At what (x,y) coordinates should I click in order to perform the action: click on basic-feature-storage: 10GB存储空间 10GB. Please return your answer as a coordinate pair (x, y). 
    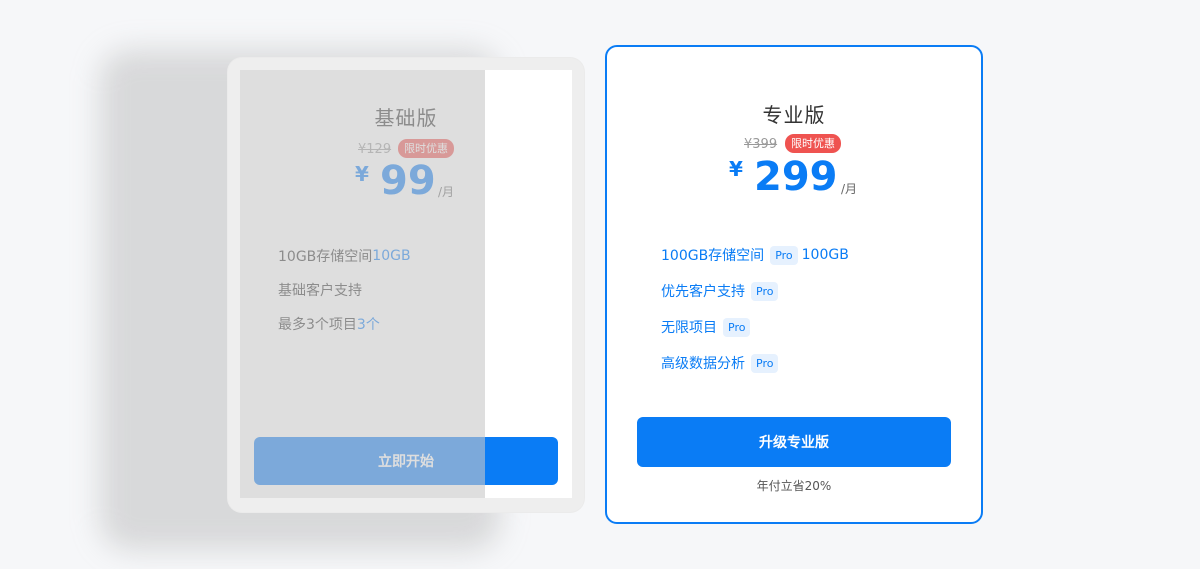
    Looking at the image, I should click on (344, 256).